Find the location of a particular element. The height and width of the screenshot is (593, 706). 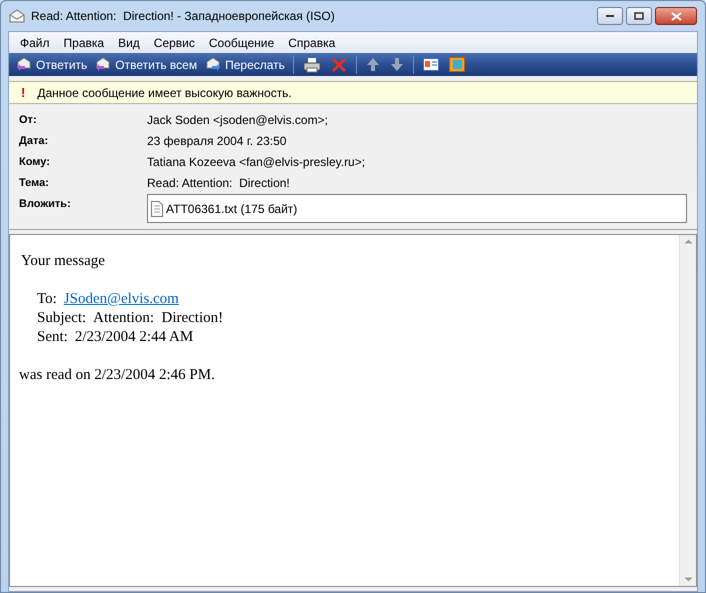

header-value: Jack Soden <jsoden@elvis.com>; is located at coordinates (237, 120).